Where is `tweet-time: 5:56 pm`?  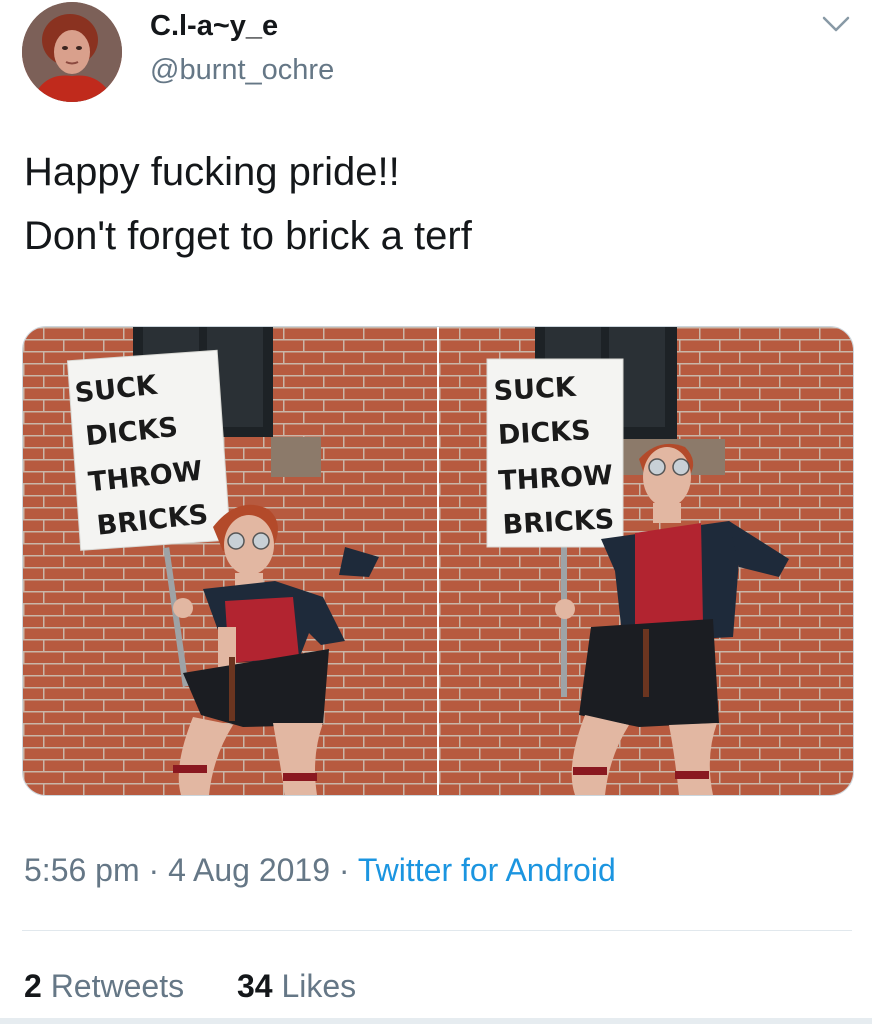 tweet-time: 5:56 pm is located at coordinates (82, 870).